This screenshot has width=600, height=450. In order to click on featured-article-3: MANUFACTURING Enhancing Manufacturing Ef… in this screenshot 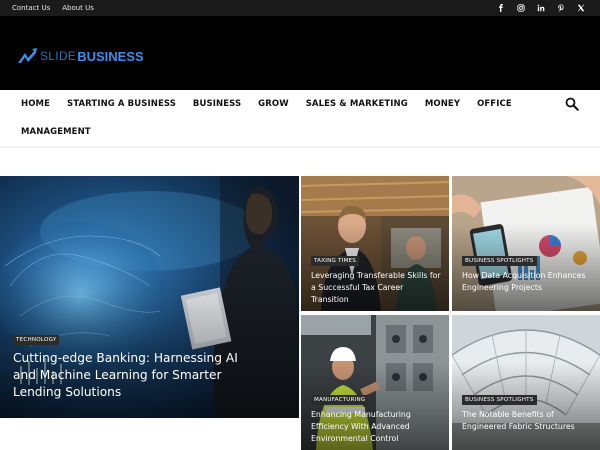, I will do `click(375, 382)`.